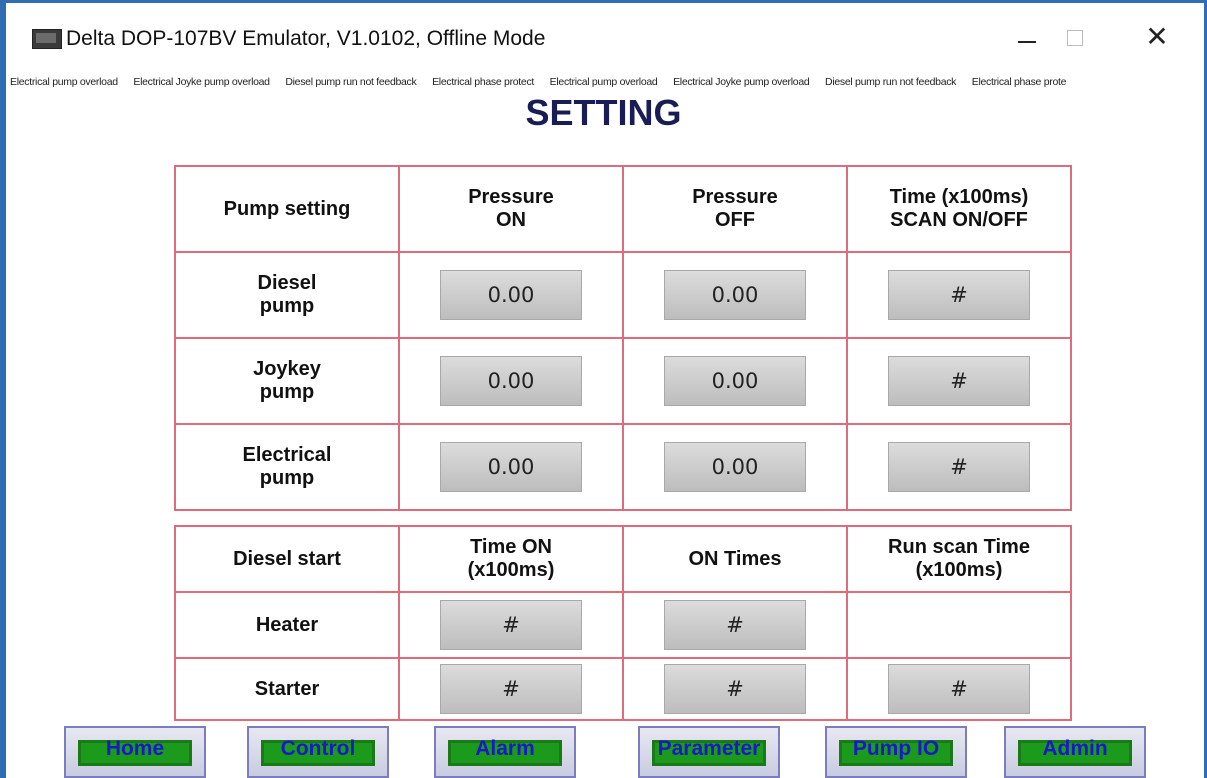 Image resolution: width=1207 pixels, height=778 pixels. I want to click on close-button: ✕, so click(1157, 37).